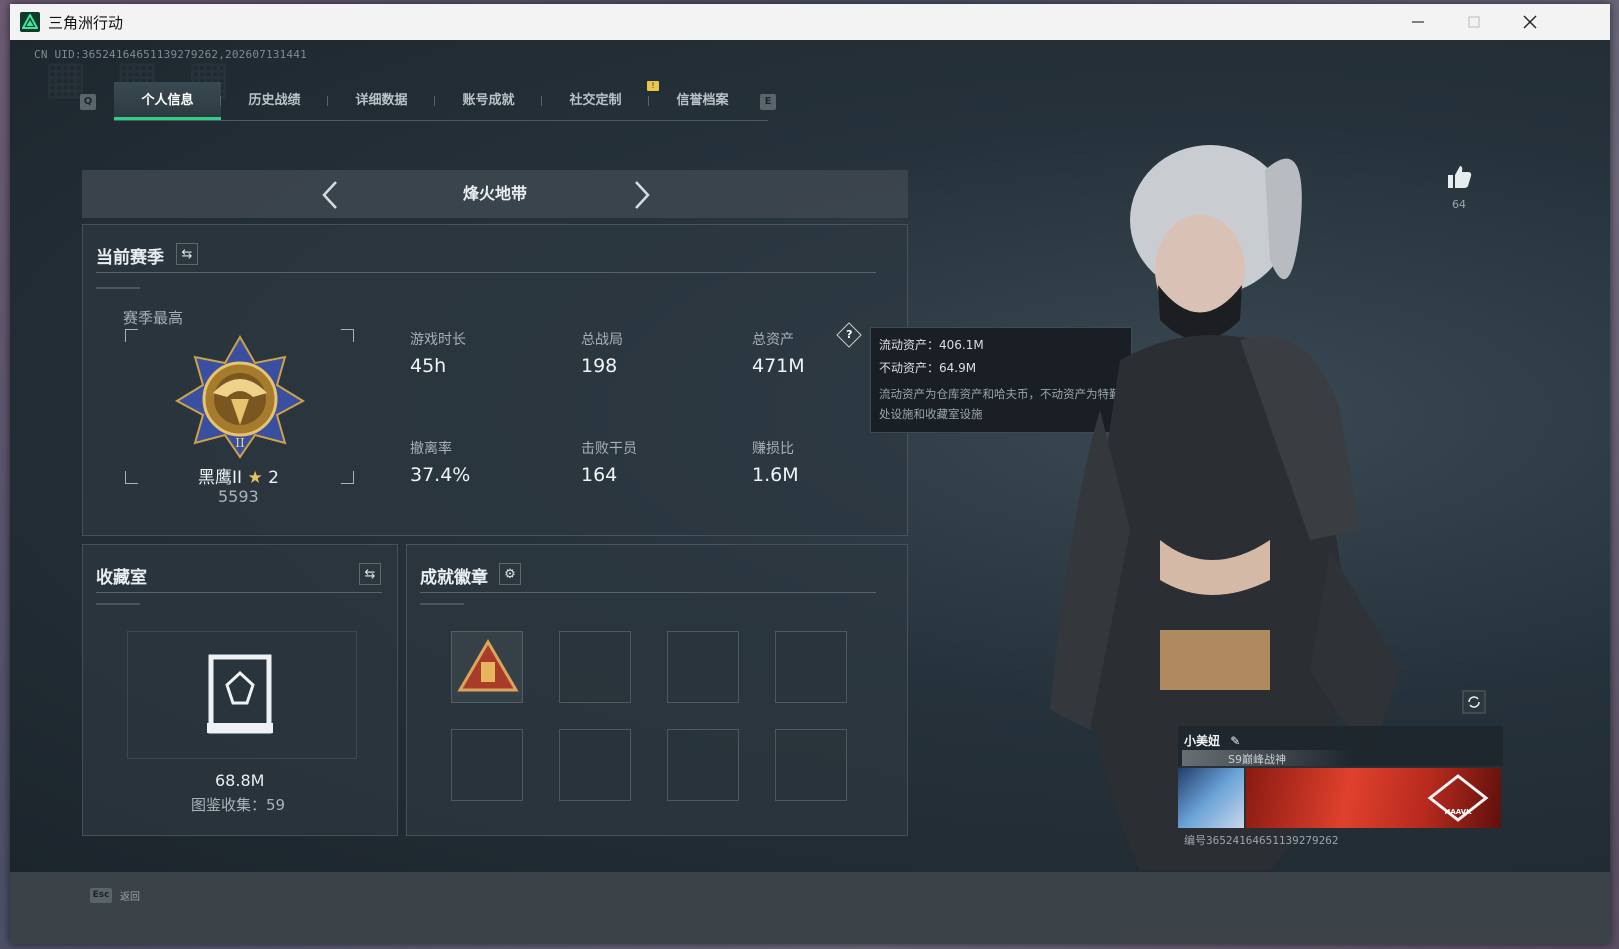 Image resolution: width=1619 pixels, height=949 pixels. Describe the element at coordinates (274, 101) in the screenshot. I see `tab-history: 历史战绩` at that location.